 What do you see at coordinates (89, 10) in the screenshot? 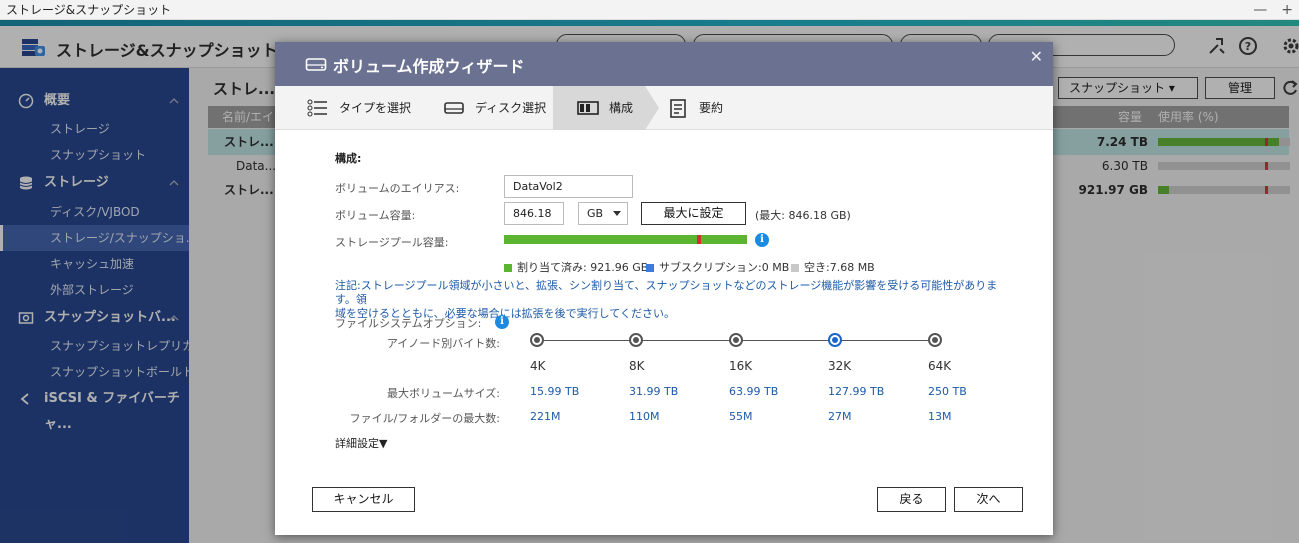
I see `window-title: ストレージ&スナップショット` at bounding box center [89, 10].